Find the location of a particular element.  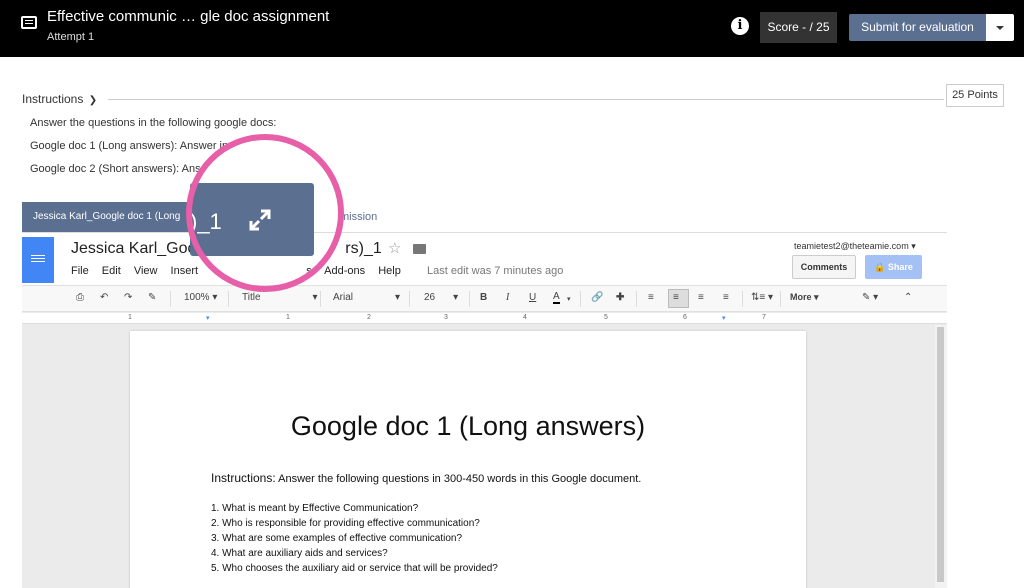

assignment-title: Effective communic … gle doc assignment is located at coordinates (188, 16).